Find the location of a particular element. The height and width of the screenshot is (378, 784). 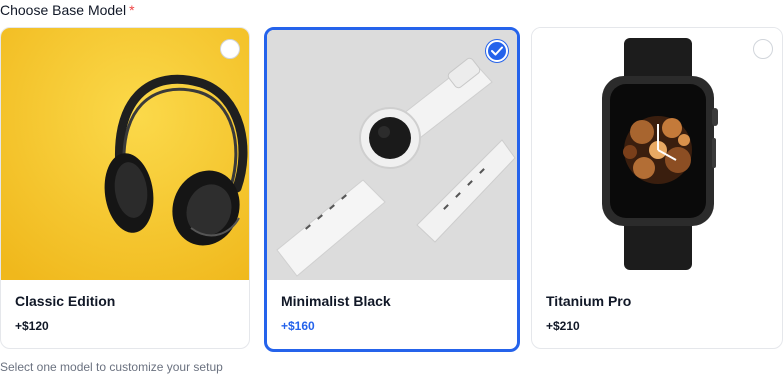

helper-text: Select one model to customize your setup is located at coordinates (111, 367).